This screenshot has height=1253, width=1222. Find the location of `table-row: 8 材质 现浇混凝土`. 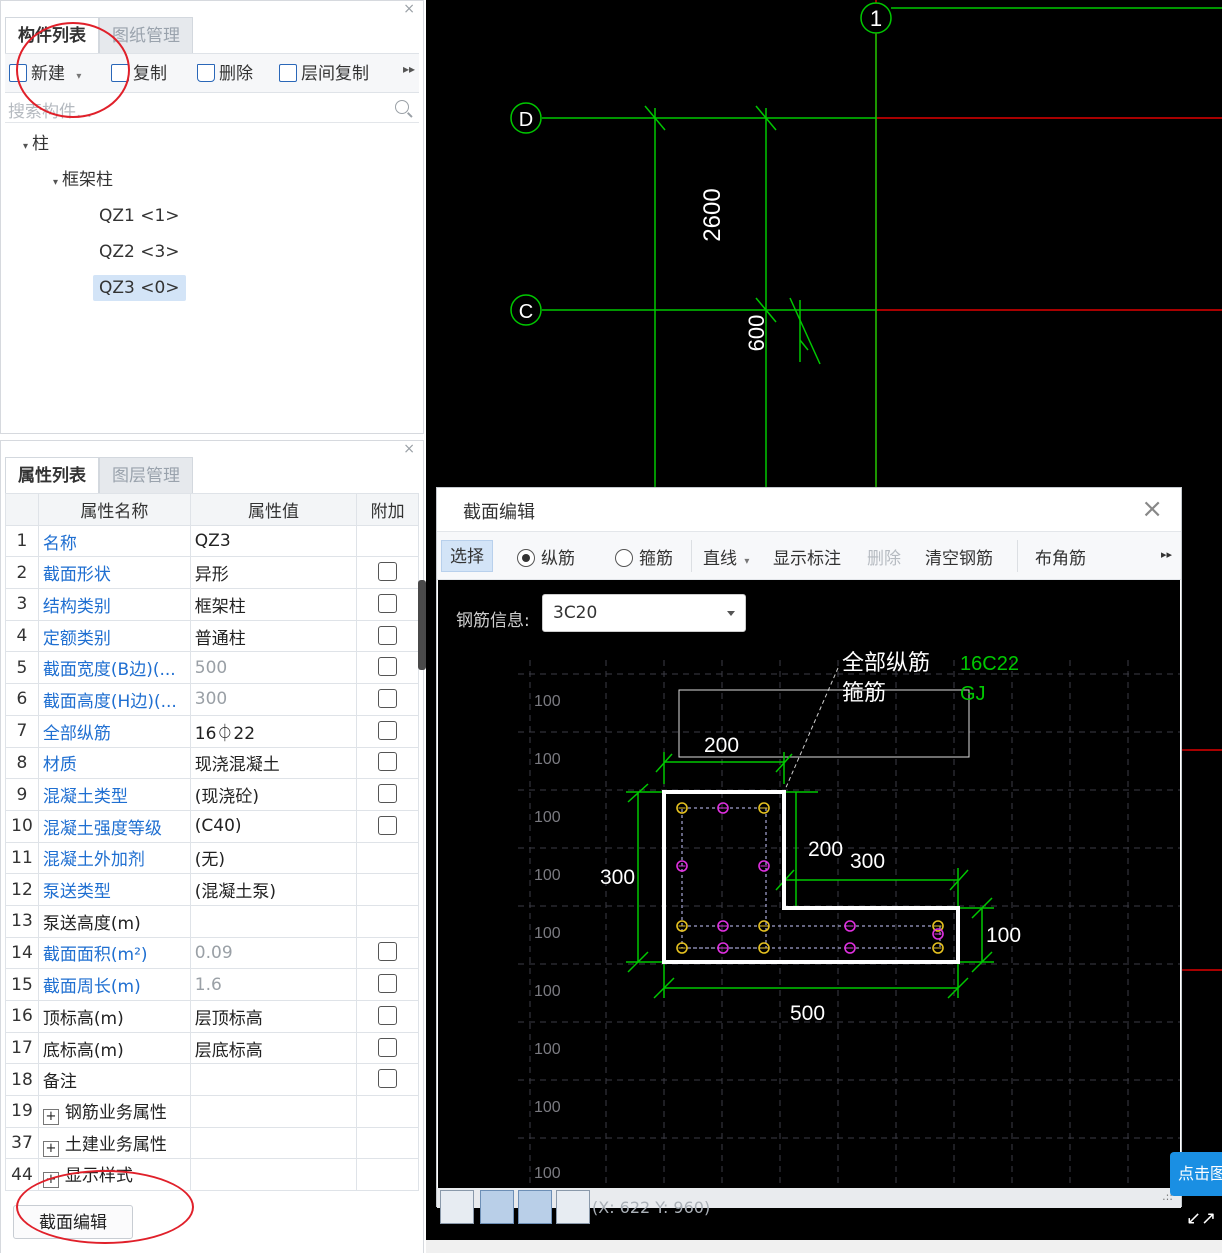

table-row: 8 材质 现浇混凝土 is located at coordinates (212, 763).